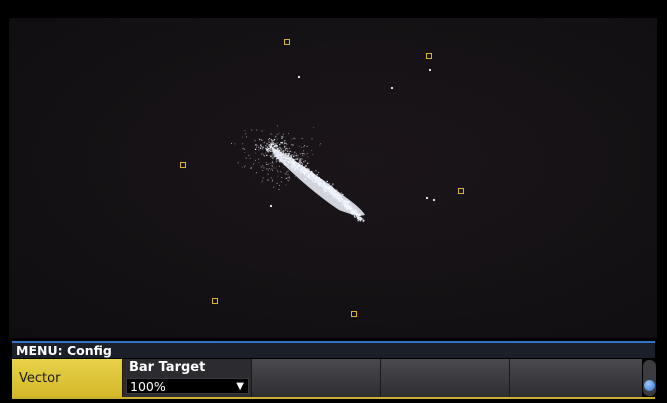 The image size is (667, 403). Describe the element at coordinates (40, 378) in the screenshot. I see `vector-button-label: Vector` at that location.